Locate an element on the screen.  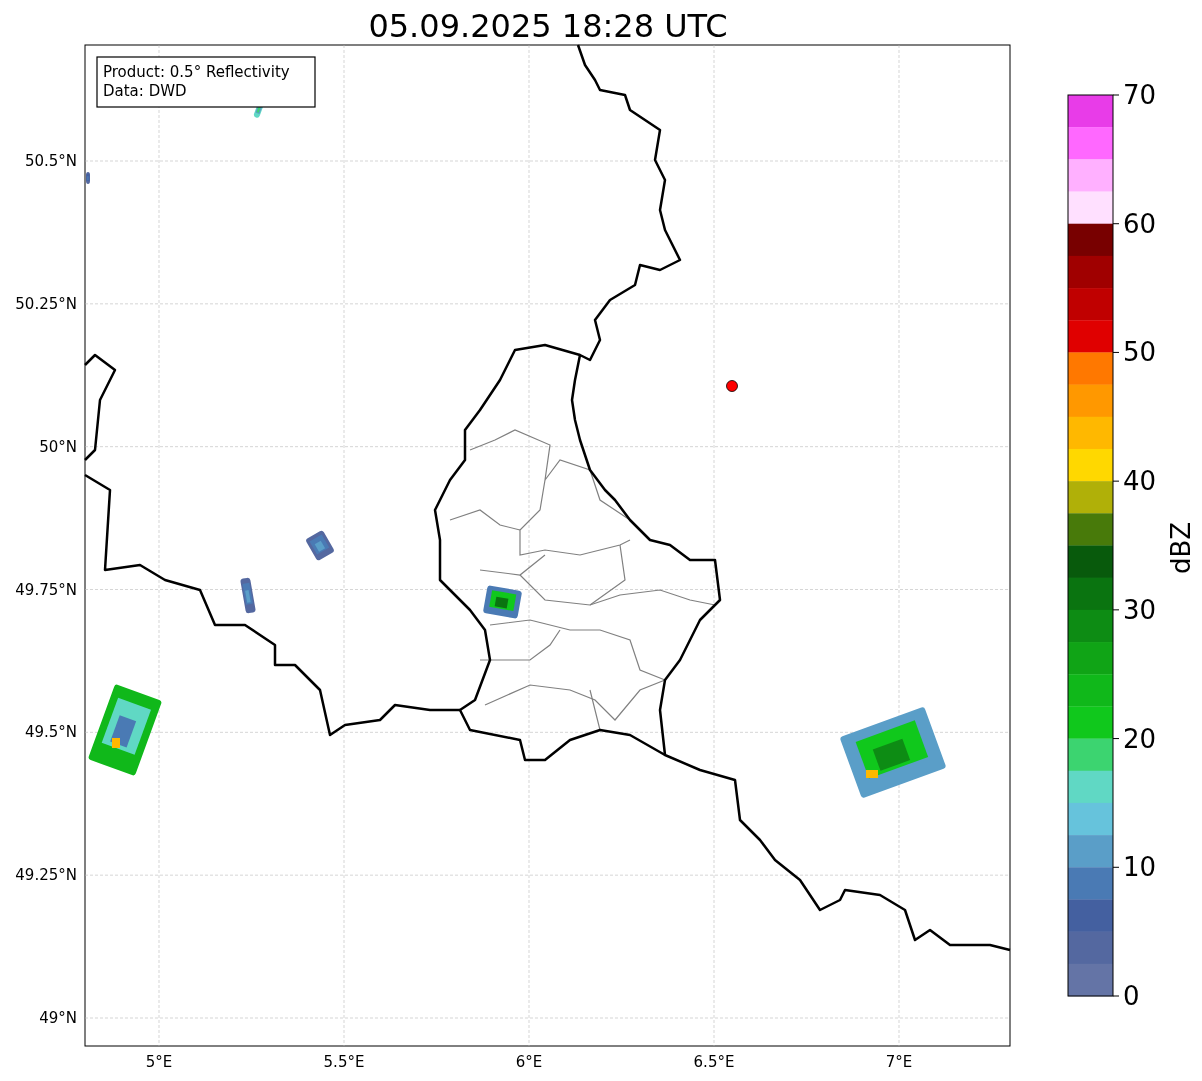
colorbar-tick-label: 10 is located at coordinates (1140, 867).